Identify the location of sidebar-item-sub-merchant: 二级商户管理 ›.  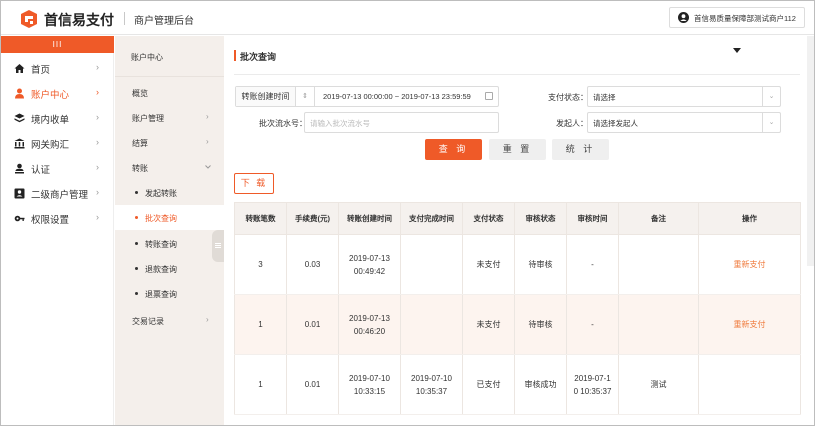
(57, 193).